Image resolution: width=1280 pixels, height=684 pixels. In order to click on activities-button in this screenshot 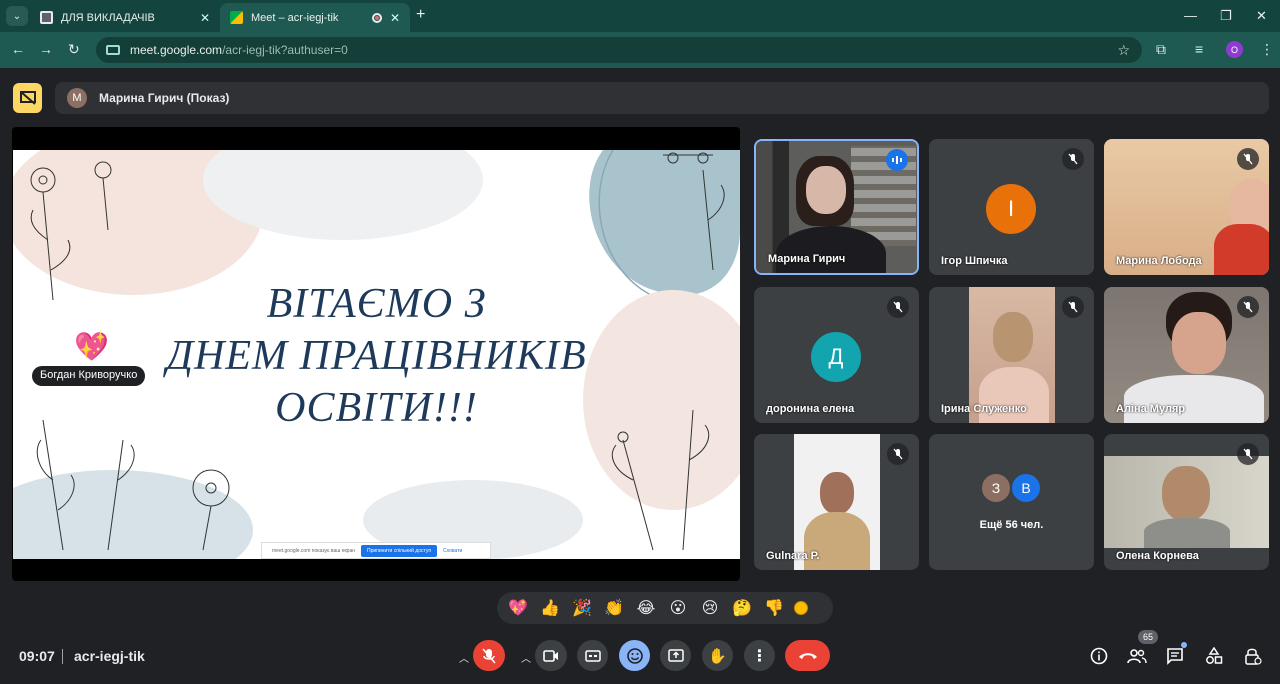, I will do `click(1214, 656)`.